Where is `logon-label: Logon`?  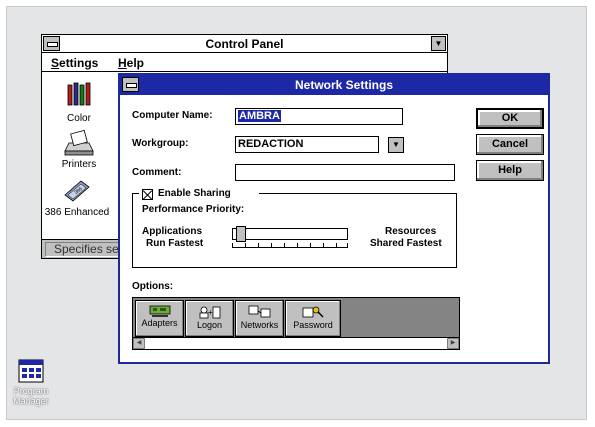
logon-label: Logon is located at coordinates (209, 325).